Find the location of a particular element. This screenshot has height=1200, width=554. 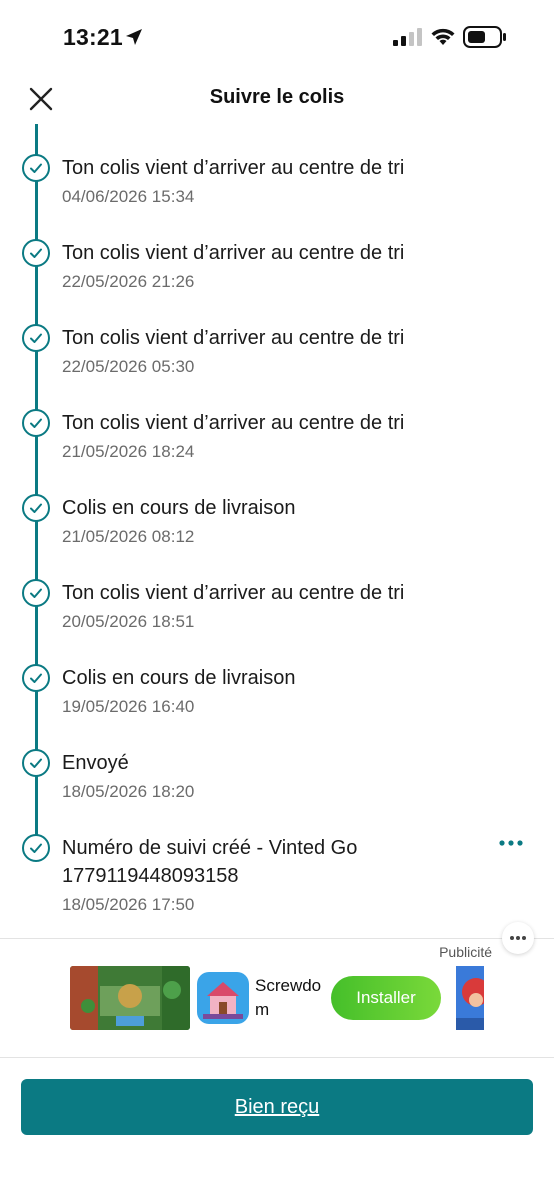

wifi-icon is located at coordinates (443, 36).